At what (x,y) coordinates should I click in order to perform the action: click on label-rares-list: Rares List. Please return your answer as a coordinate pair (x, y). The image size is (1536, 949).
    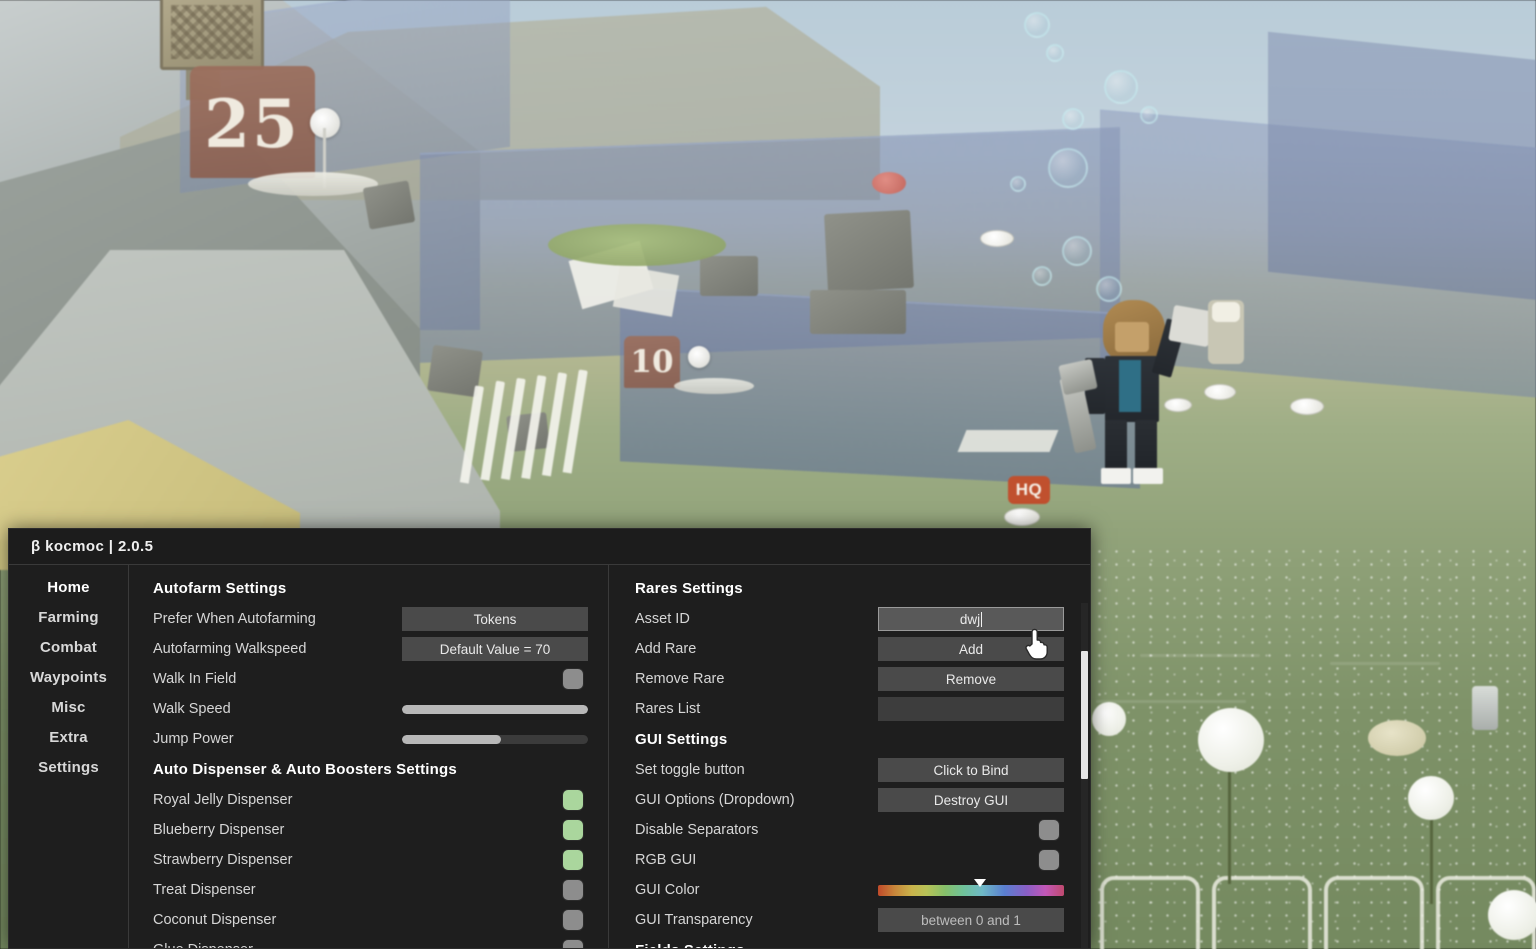
    Looking at the image, I should click on (668, 709).